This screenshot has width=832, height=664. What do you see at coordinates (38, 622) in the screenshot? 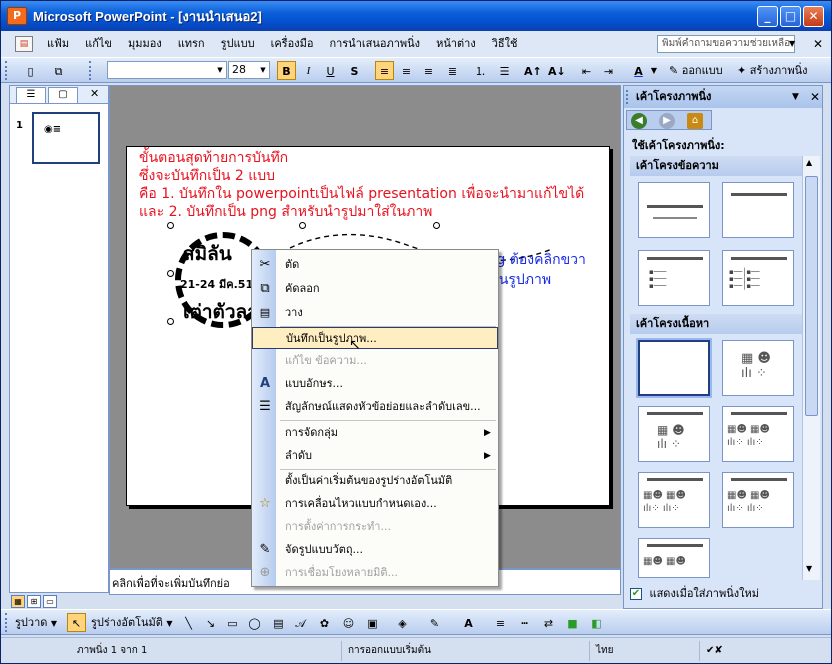
I see `draw-menu-button: รูปวาด ▼` at bounding box center [38, 622].